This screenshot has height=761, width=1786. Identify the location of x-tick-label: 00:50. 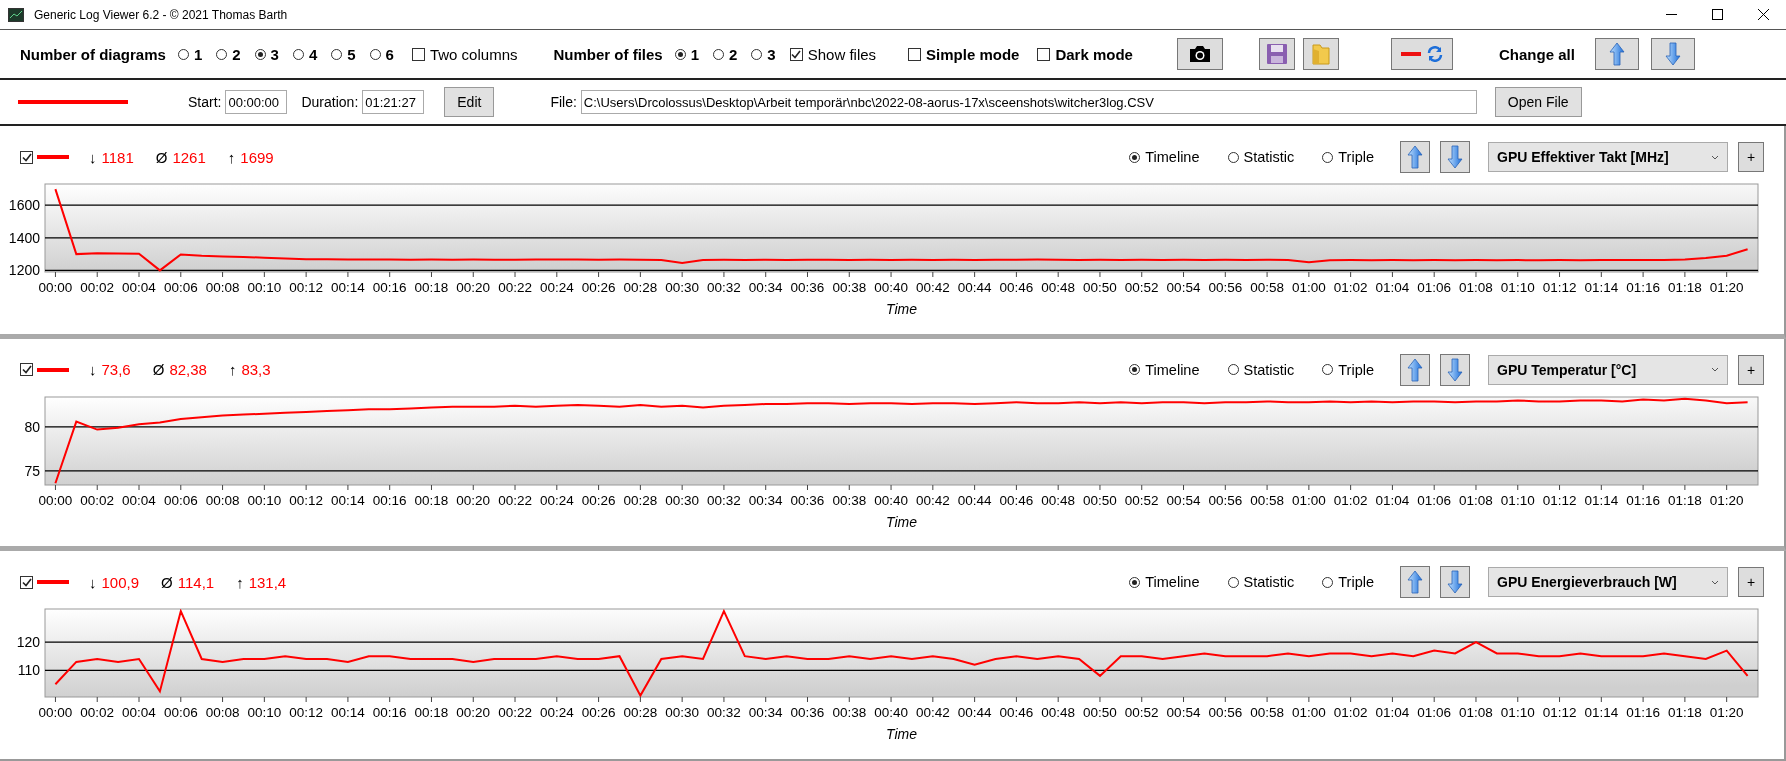
(1100, 713).